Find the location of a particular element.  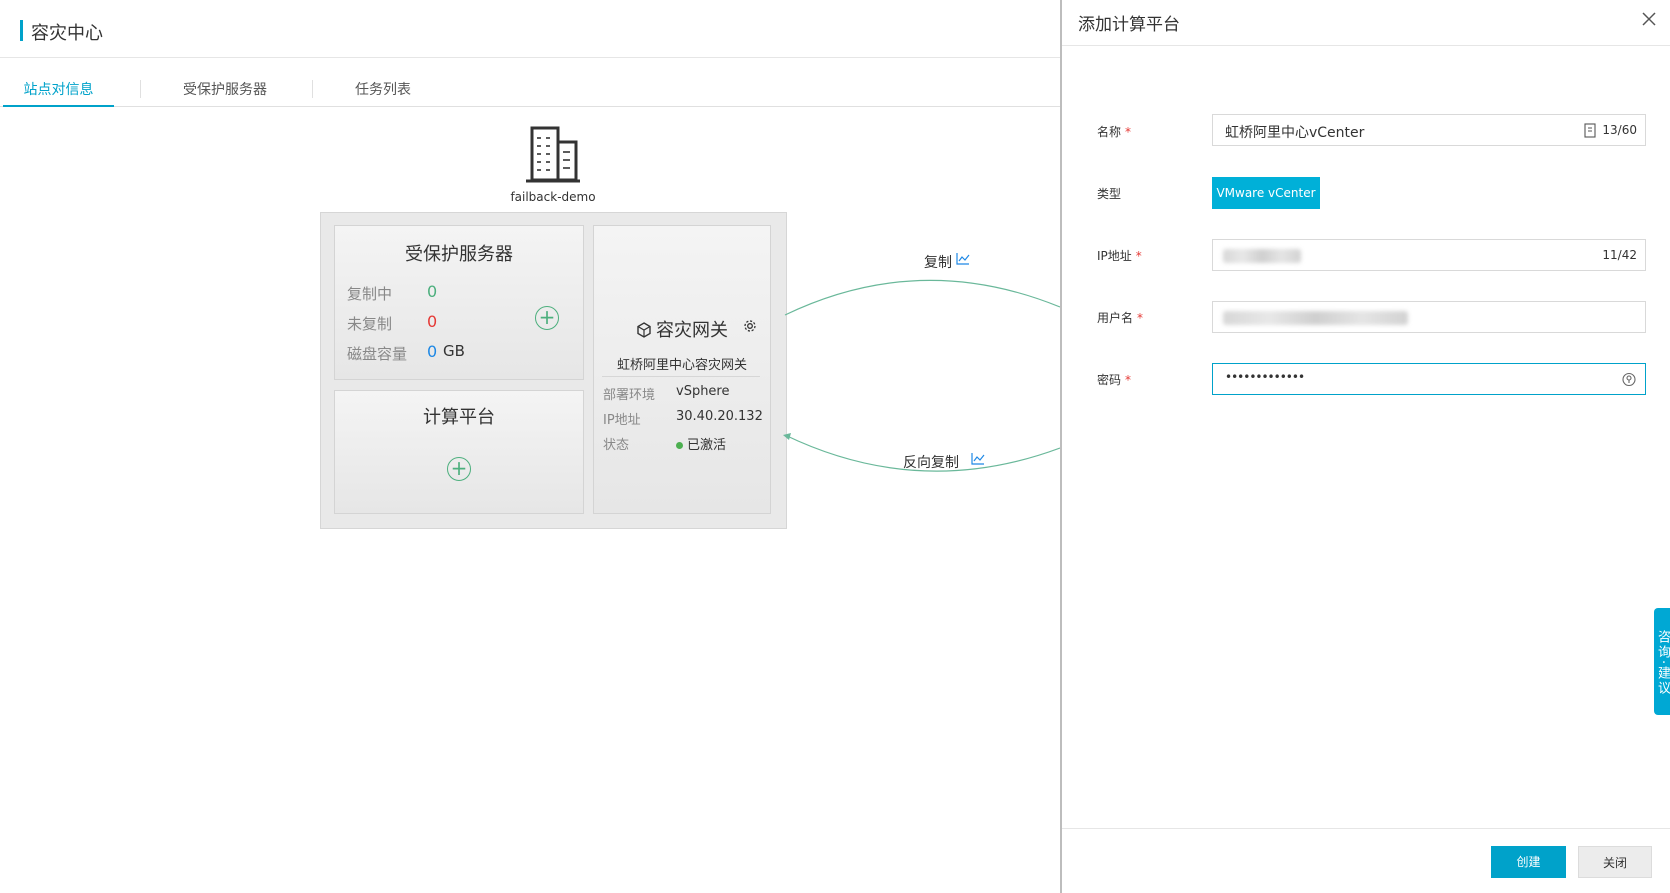

status-label: 状态 is located at coordinates (616, 445).